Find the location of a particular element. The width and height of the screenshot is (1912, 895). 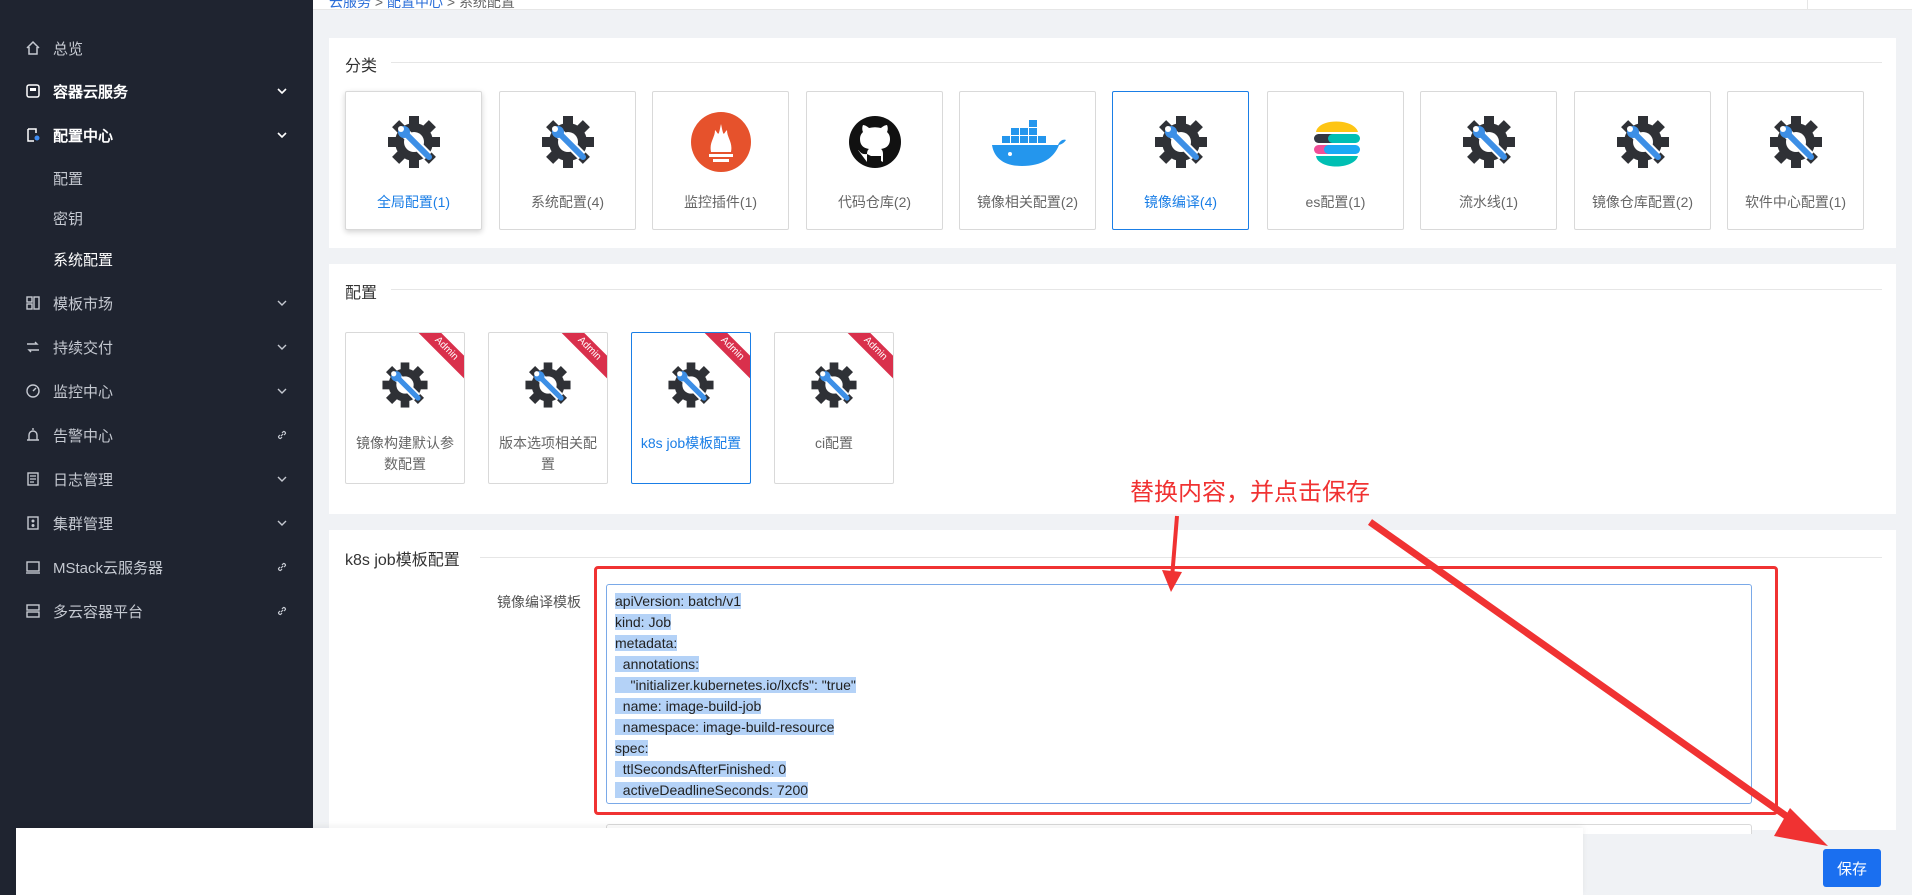

sidebar-item-overview: 总览 is located at coordinates (156, 48).